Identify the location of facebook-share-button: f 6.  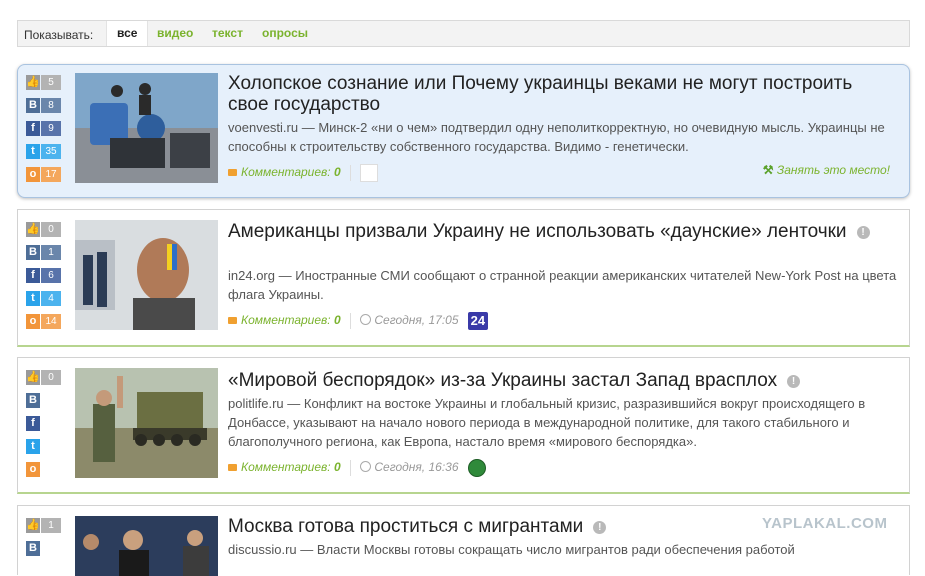
(43, 275).